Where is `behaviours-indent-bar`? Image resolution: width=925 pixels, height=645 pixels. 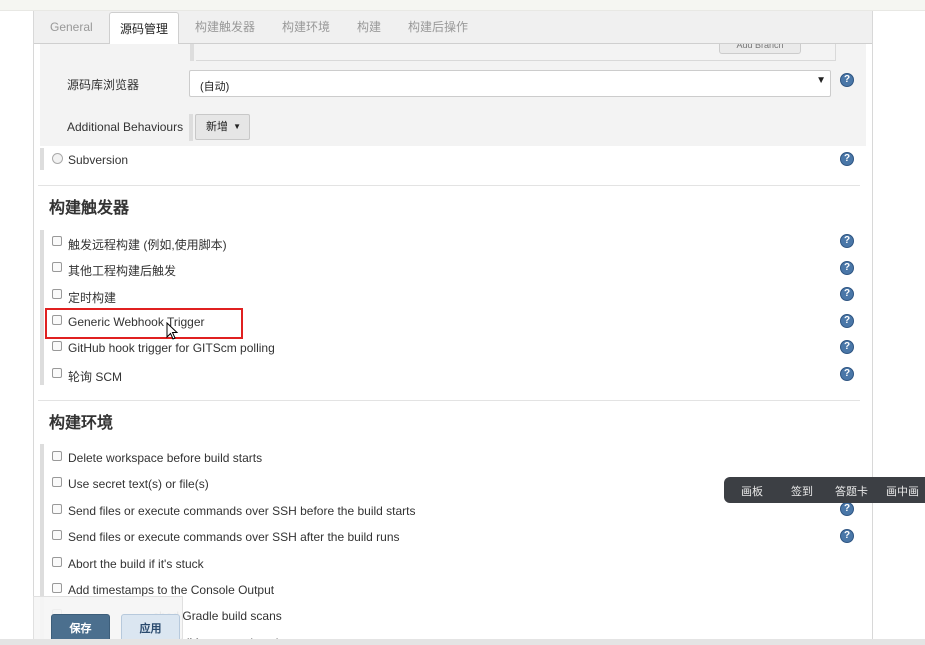
behaviours-indent-bar is located at coordinates (191, 127).